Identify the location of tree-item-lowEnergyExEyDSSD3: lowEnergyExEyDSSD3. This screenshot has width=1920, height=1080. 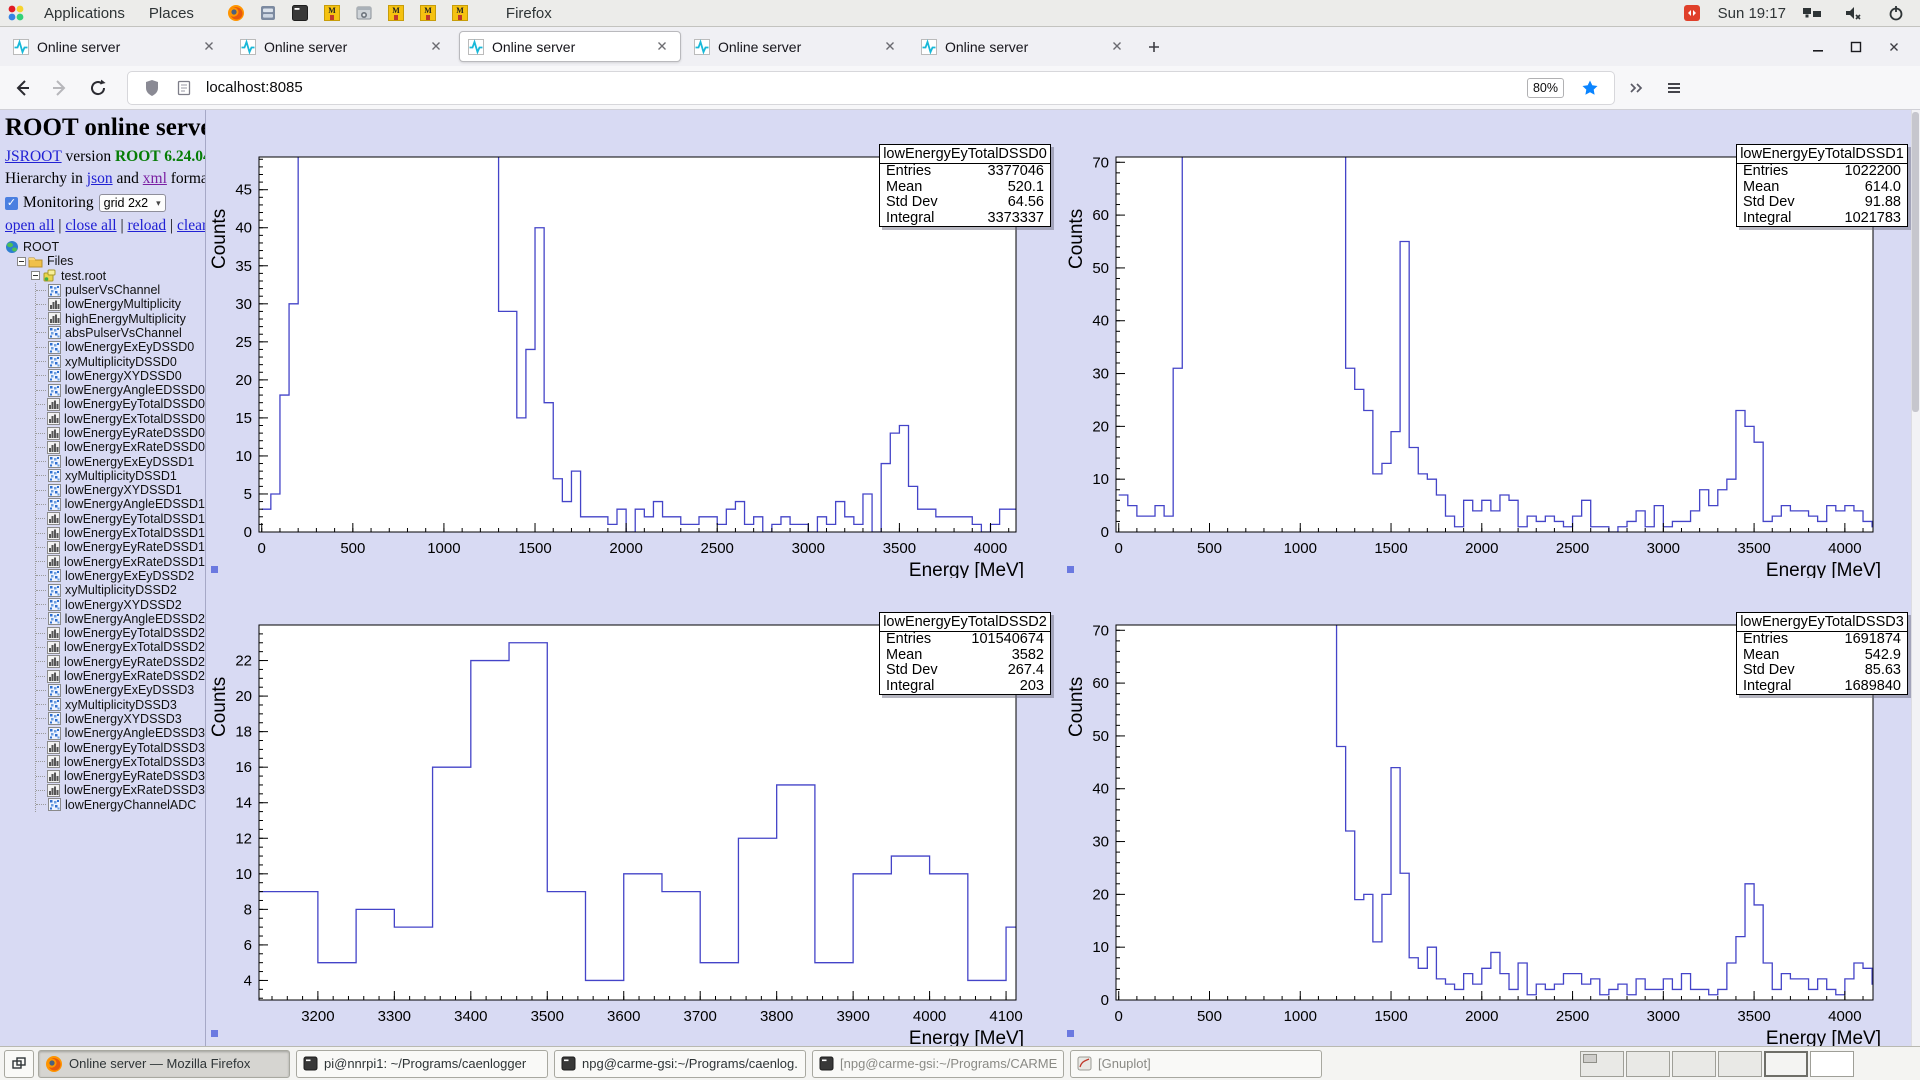
(120, 690).